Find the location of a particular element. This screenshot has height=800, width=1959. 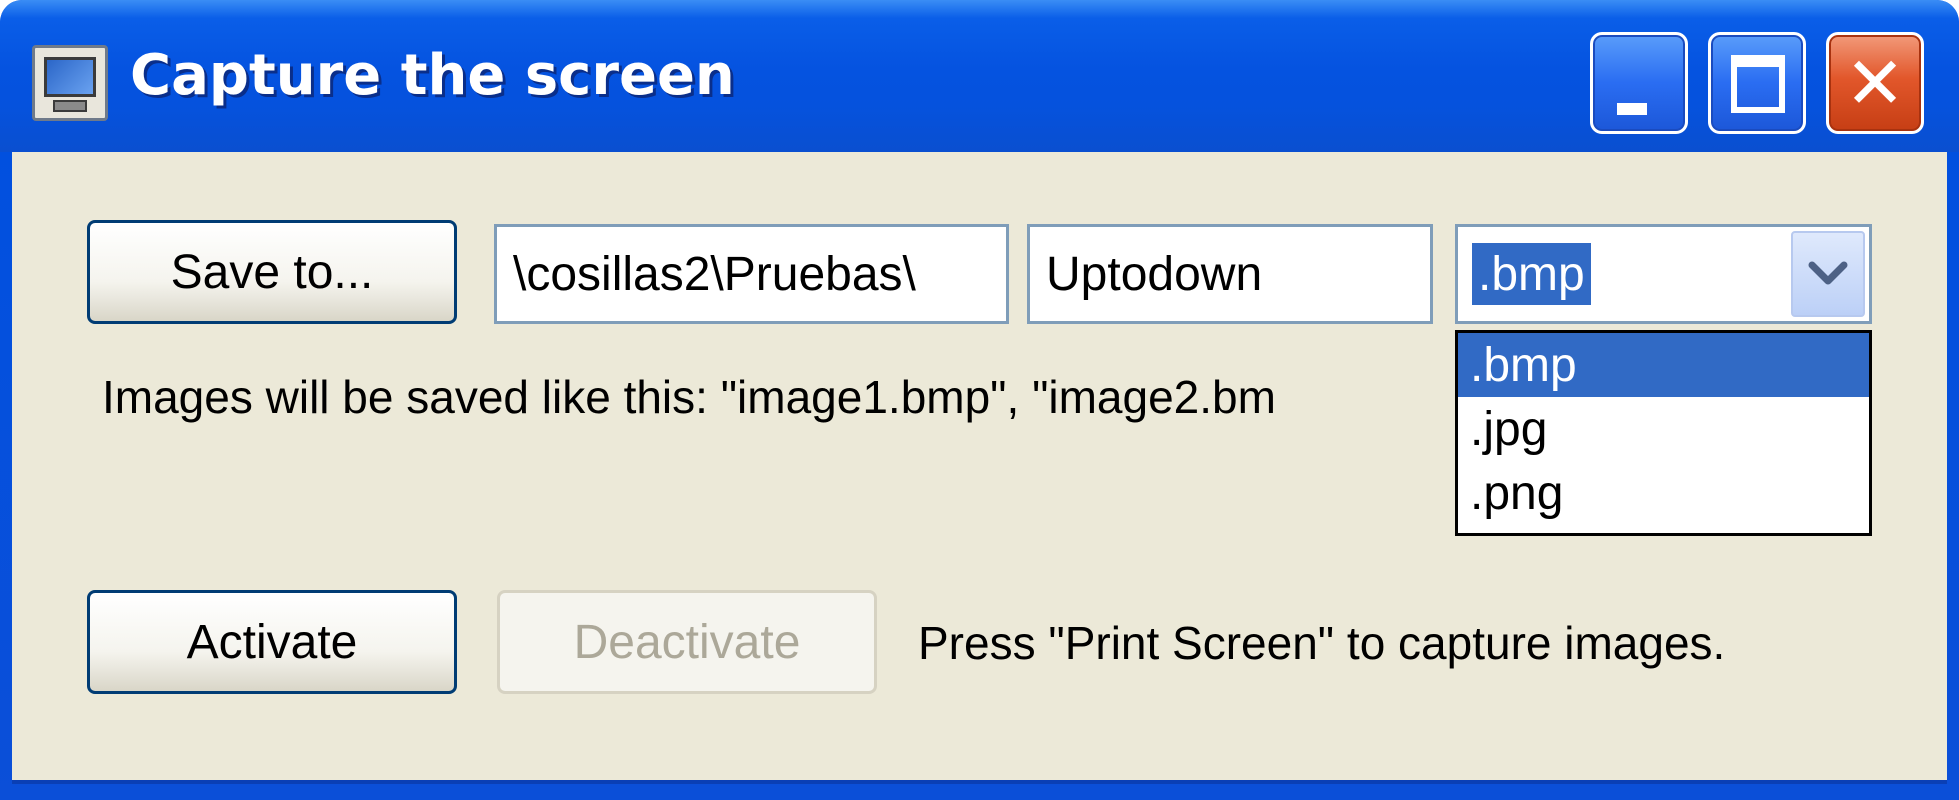

minimize-button is located at coordinates (1639, 83).